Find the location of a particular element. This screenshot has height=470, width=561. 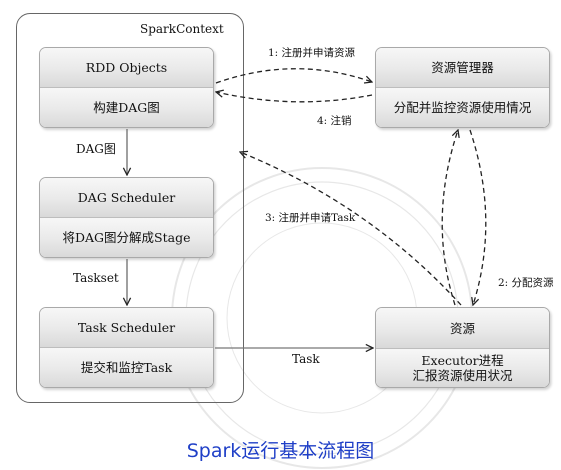

label-dag: DAG图 is located at coordinates (96, 149).